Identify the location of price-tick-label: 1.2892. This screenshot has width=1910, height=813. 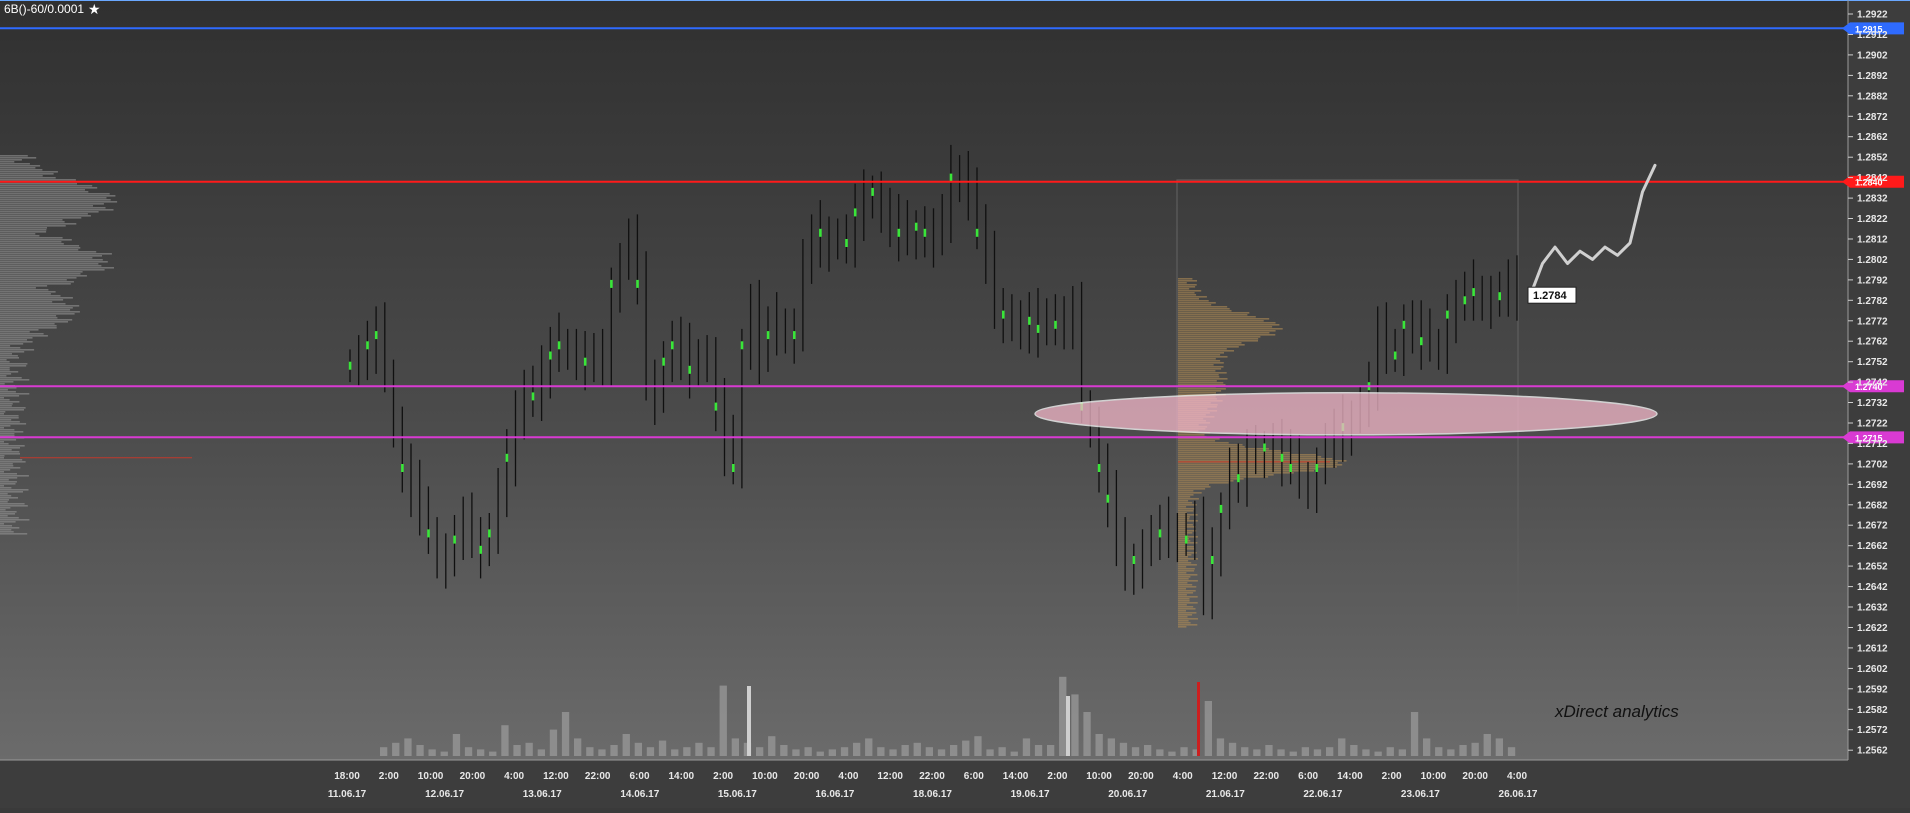
(1872, 76).